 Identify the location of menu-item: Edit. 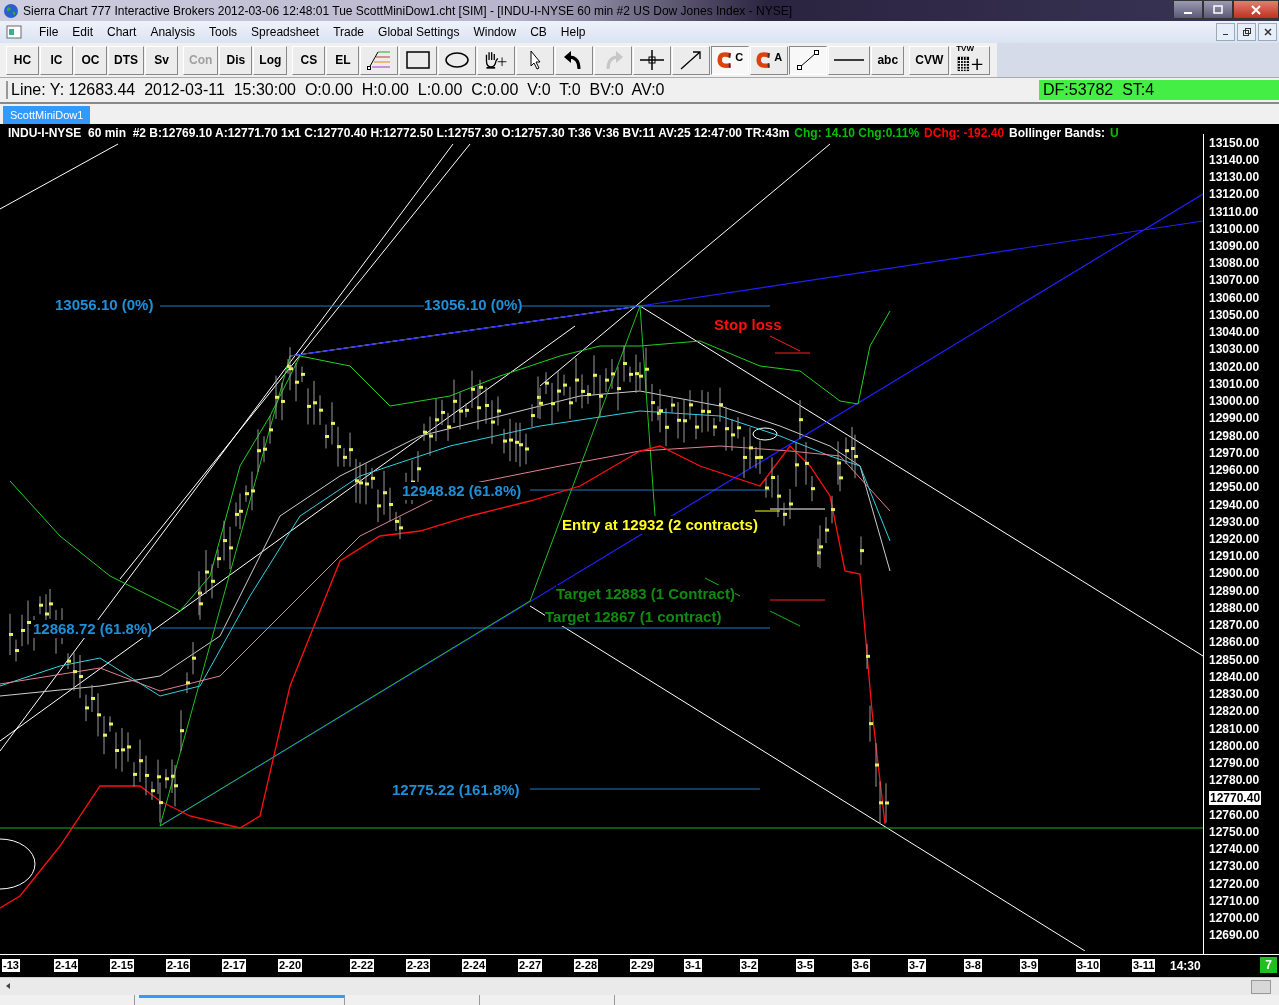
(83, 32).